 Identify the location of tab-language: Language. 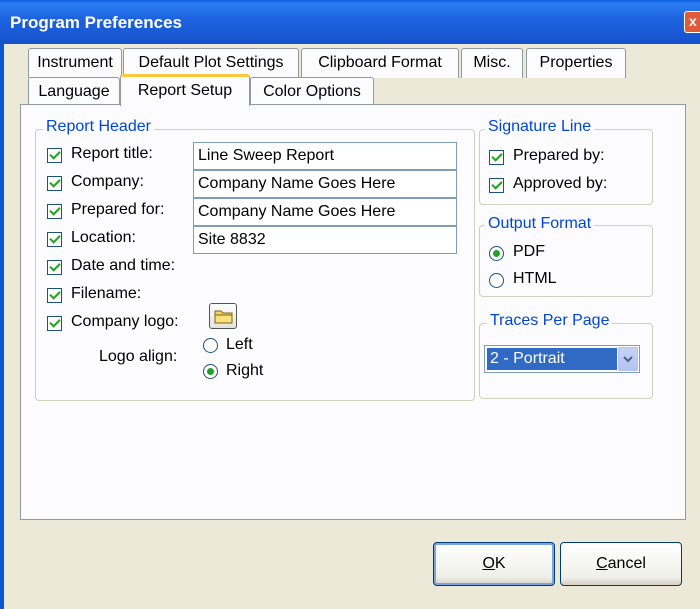
(74, 92).